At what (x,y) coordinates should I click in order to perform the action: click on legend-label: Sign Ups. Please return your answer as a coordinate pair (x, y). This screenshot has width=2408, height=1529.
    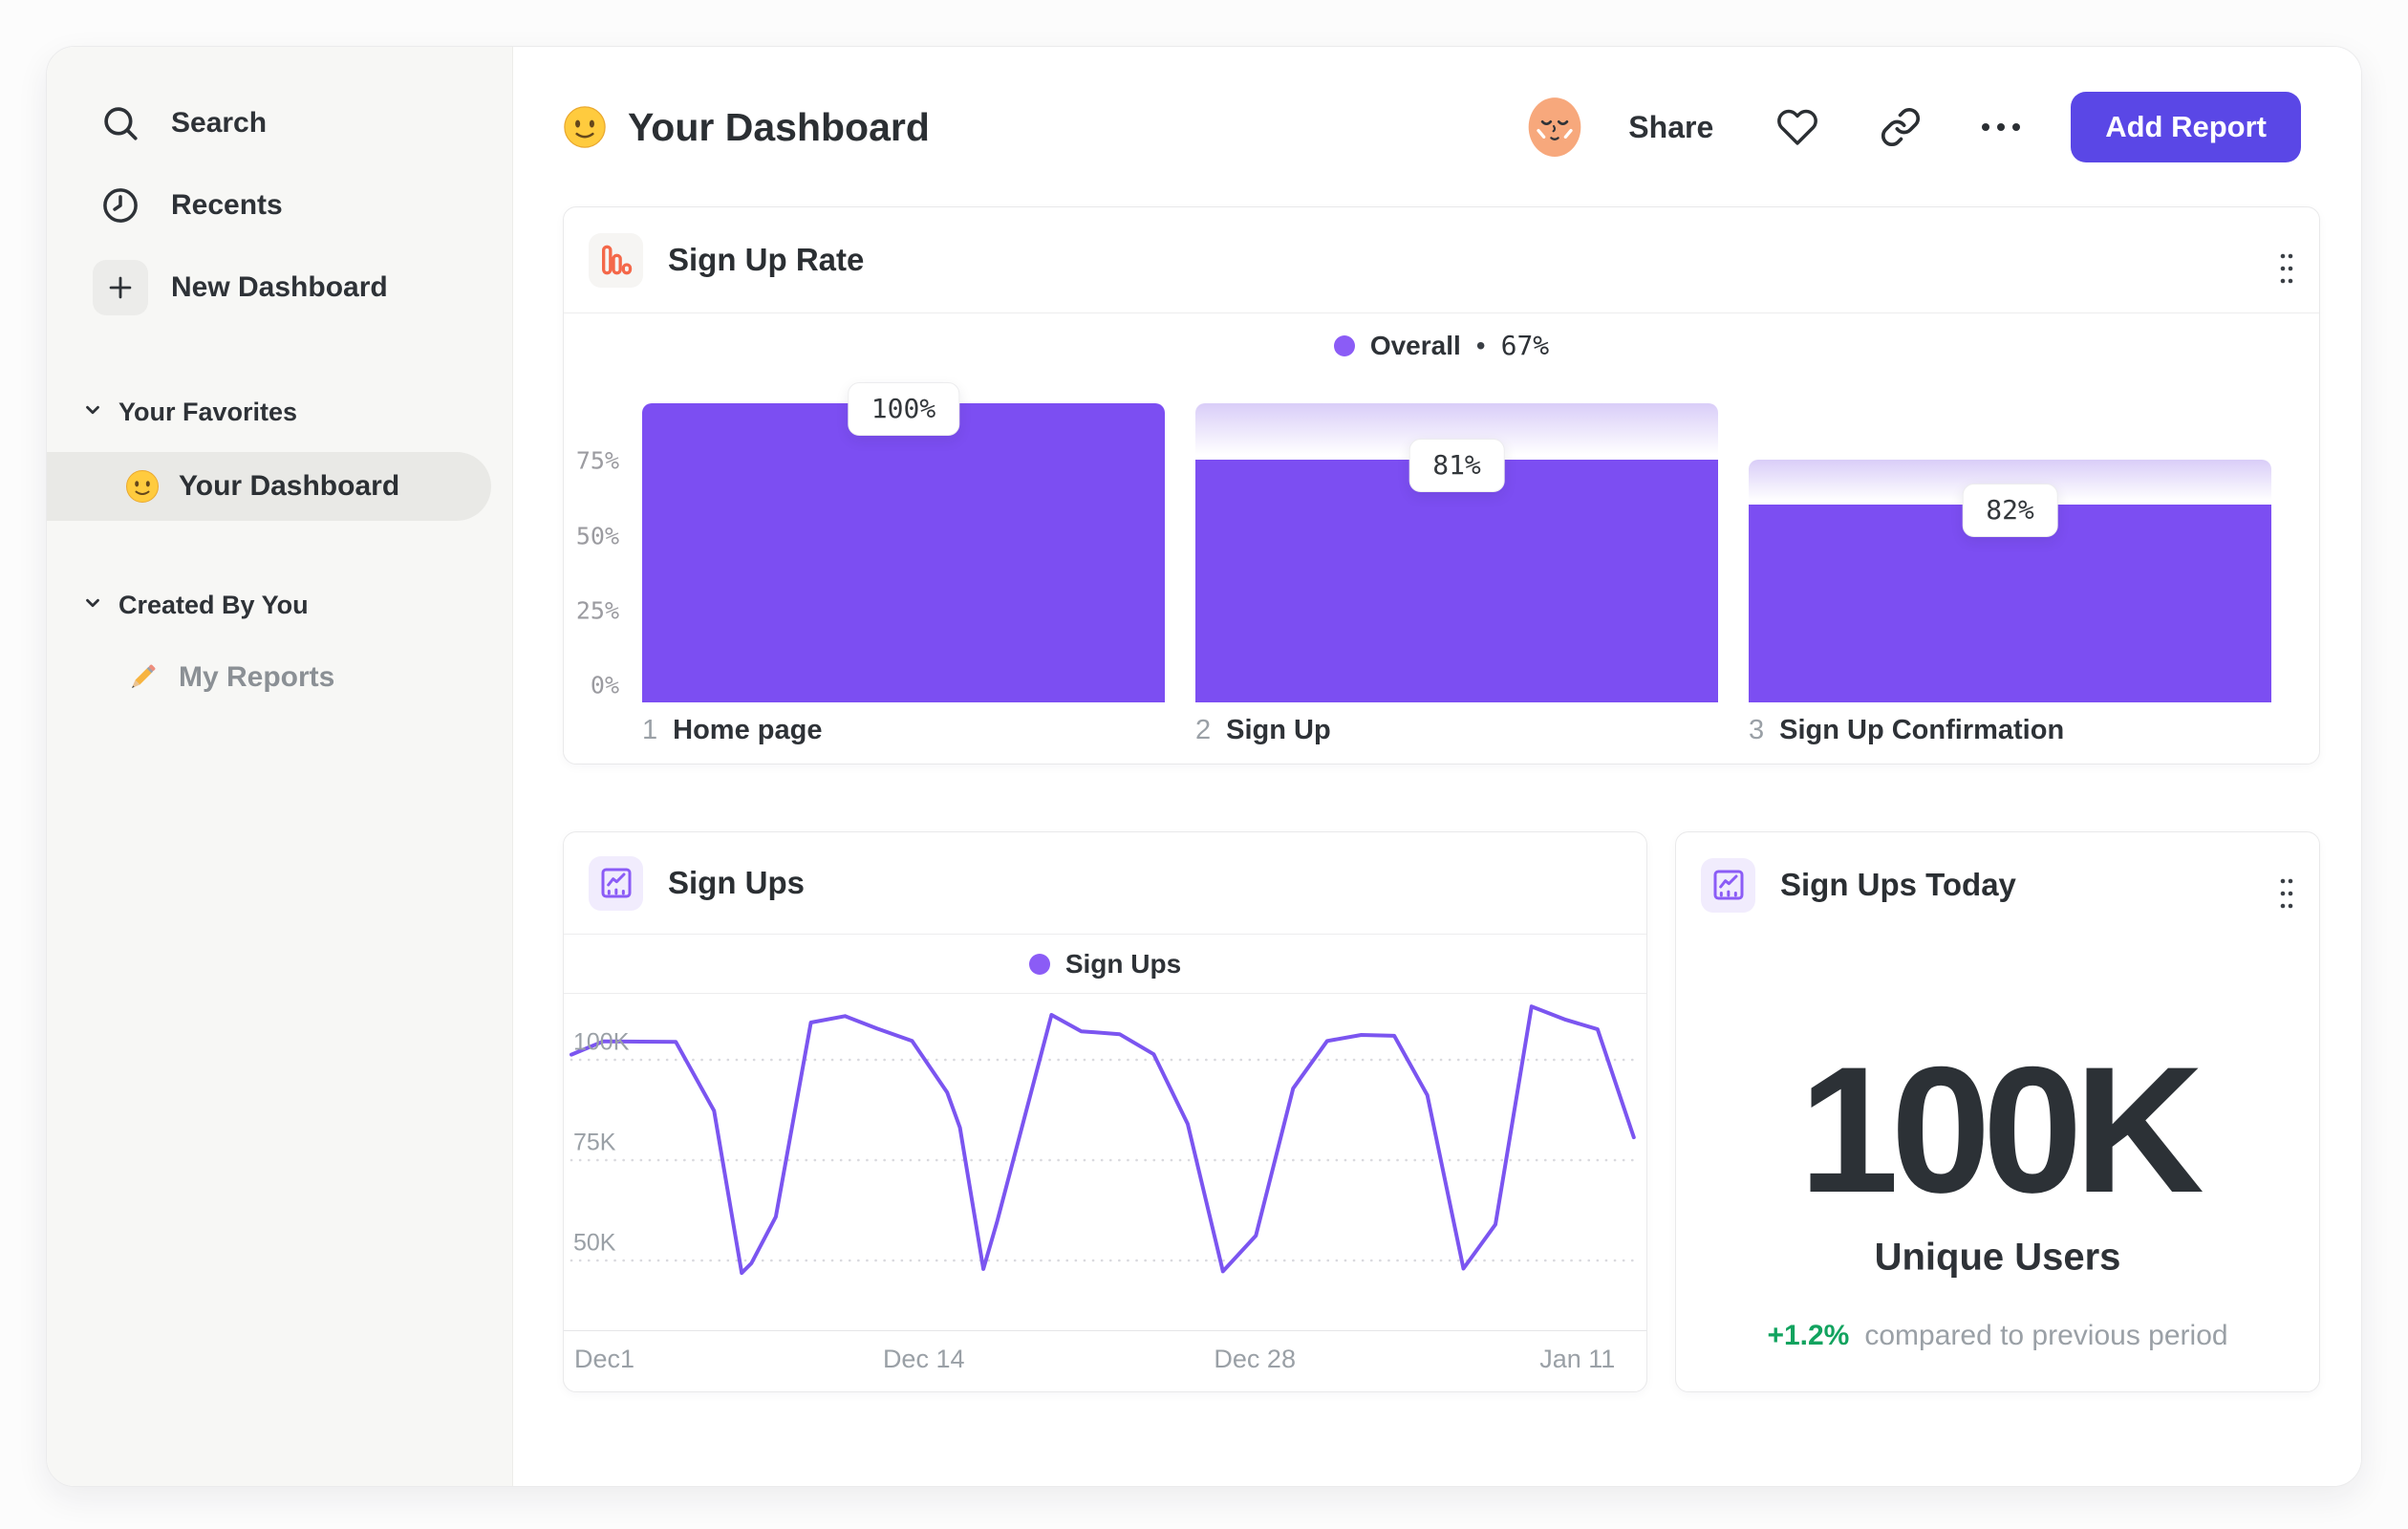
    Looking at the image, I should click on (1123, 964).